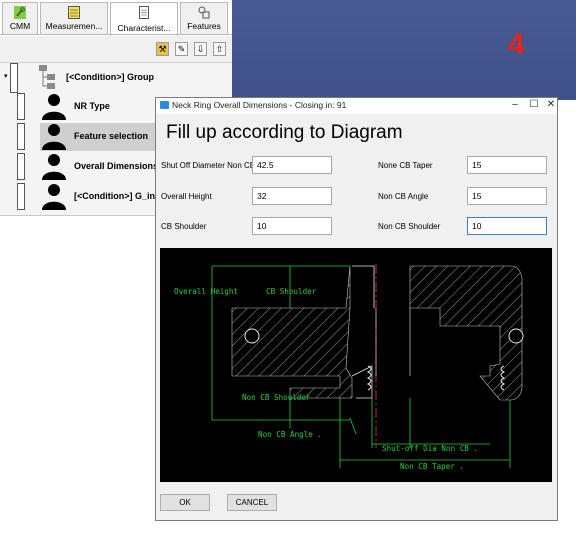 The width and height of the screenshot is (576, 543). Describe the element at coordinates (534, 105) in the screenshot. I see `maximize-icon: ☐` at that location.